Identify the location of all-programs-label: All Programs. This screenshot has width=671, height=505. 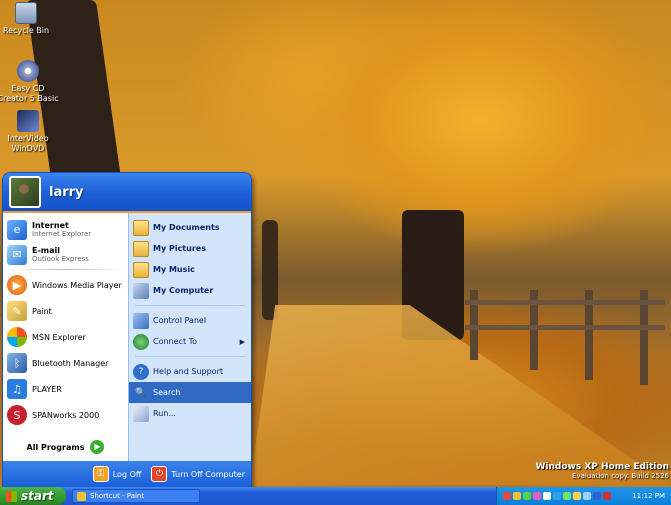
(55, 447).